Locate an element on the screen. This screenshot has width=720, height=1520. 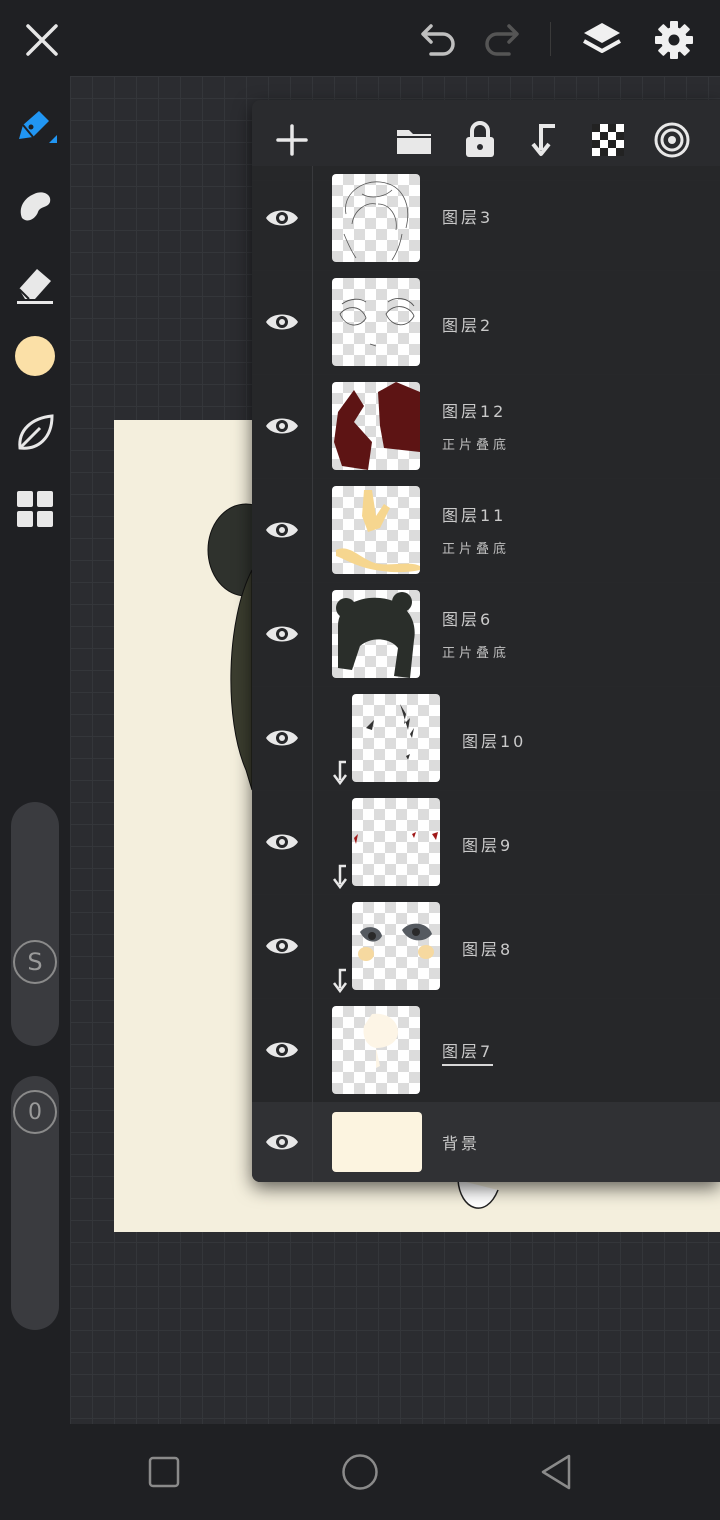
size-slider-knob: S is located at coordinates (35, 962).